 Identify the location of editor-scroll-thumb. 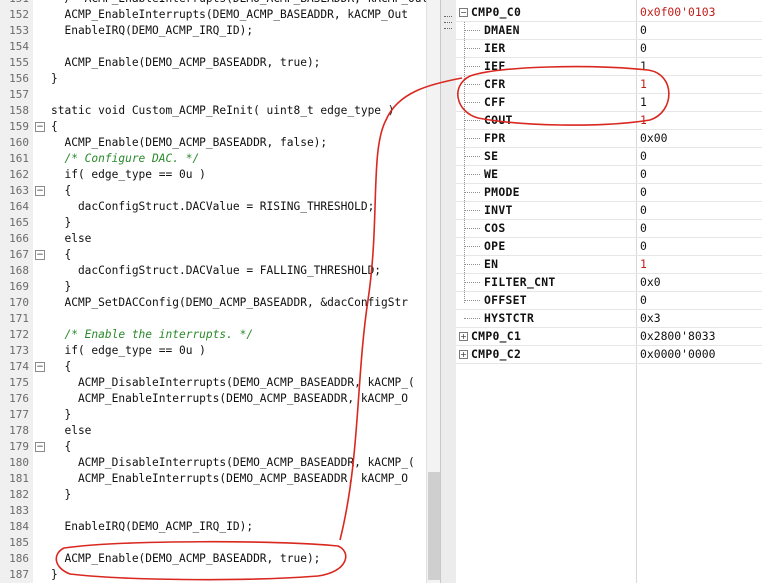
(434, 526).